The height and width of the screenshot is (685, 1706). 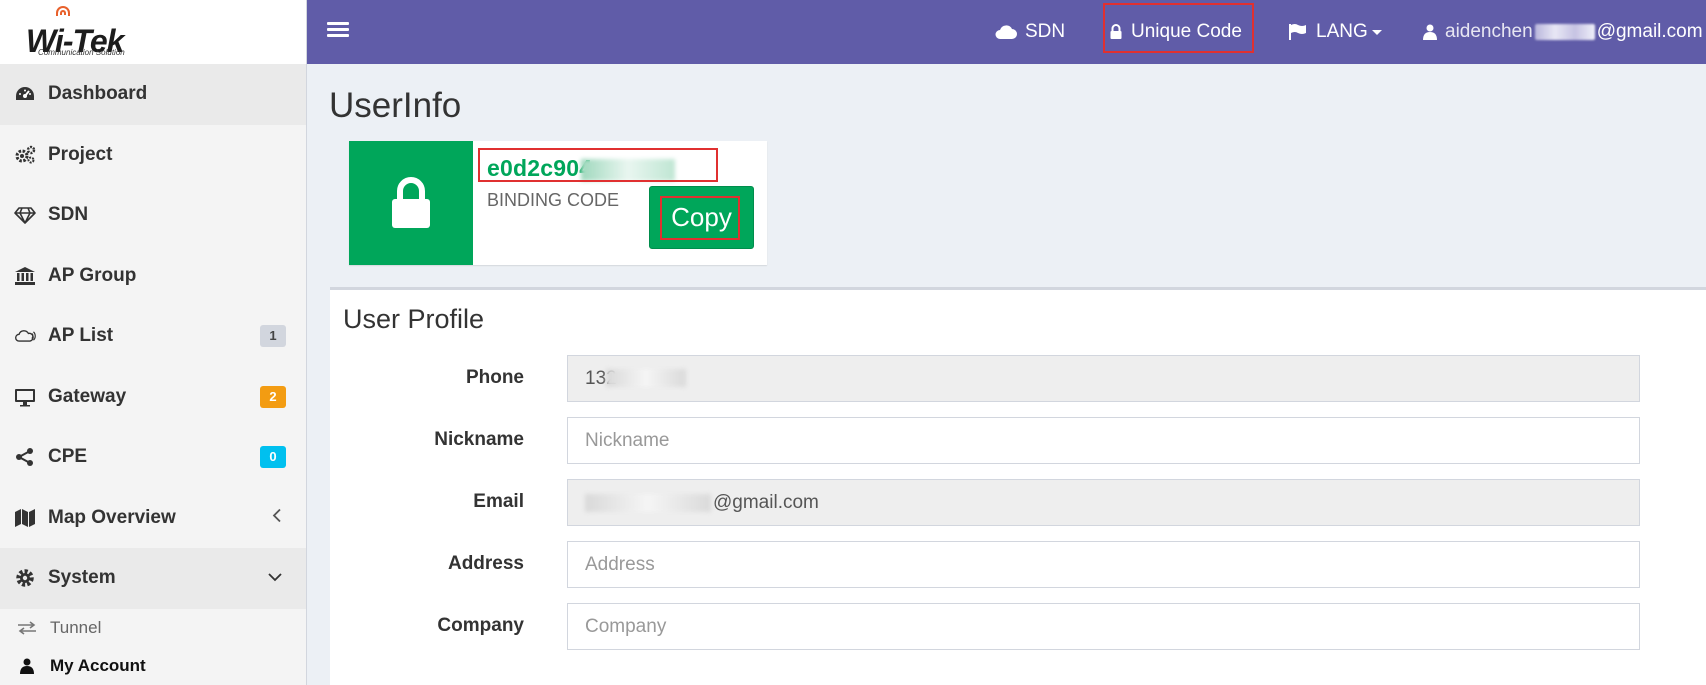 What do you see at coordinates (1297, 32) in the screenshot?
I see `flag-icon` at bounding box center [1297, 32].